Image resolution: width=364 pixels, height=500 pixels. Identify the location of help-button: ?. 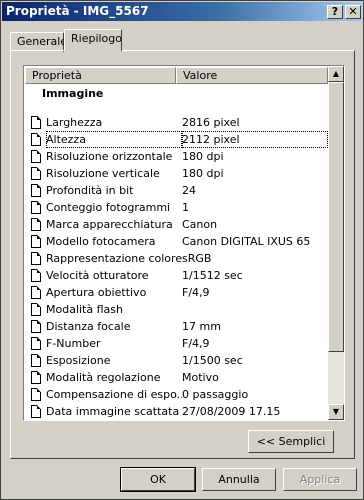
(335, 12).